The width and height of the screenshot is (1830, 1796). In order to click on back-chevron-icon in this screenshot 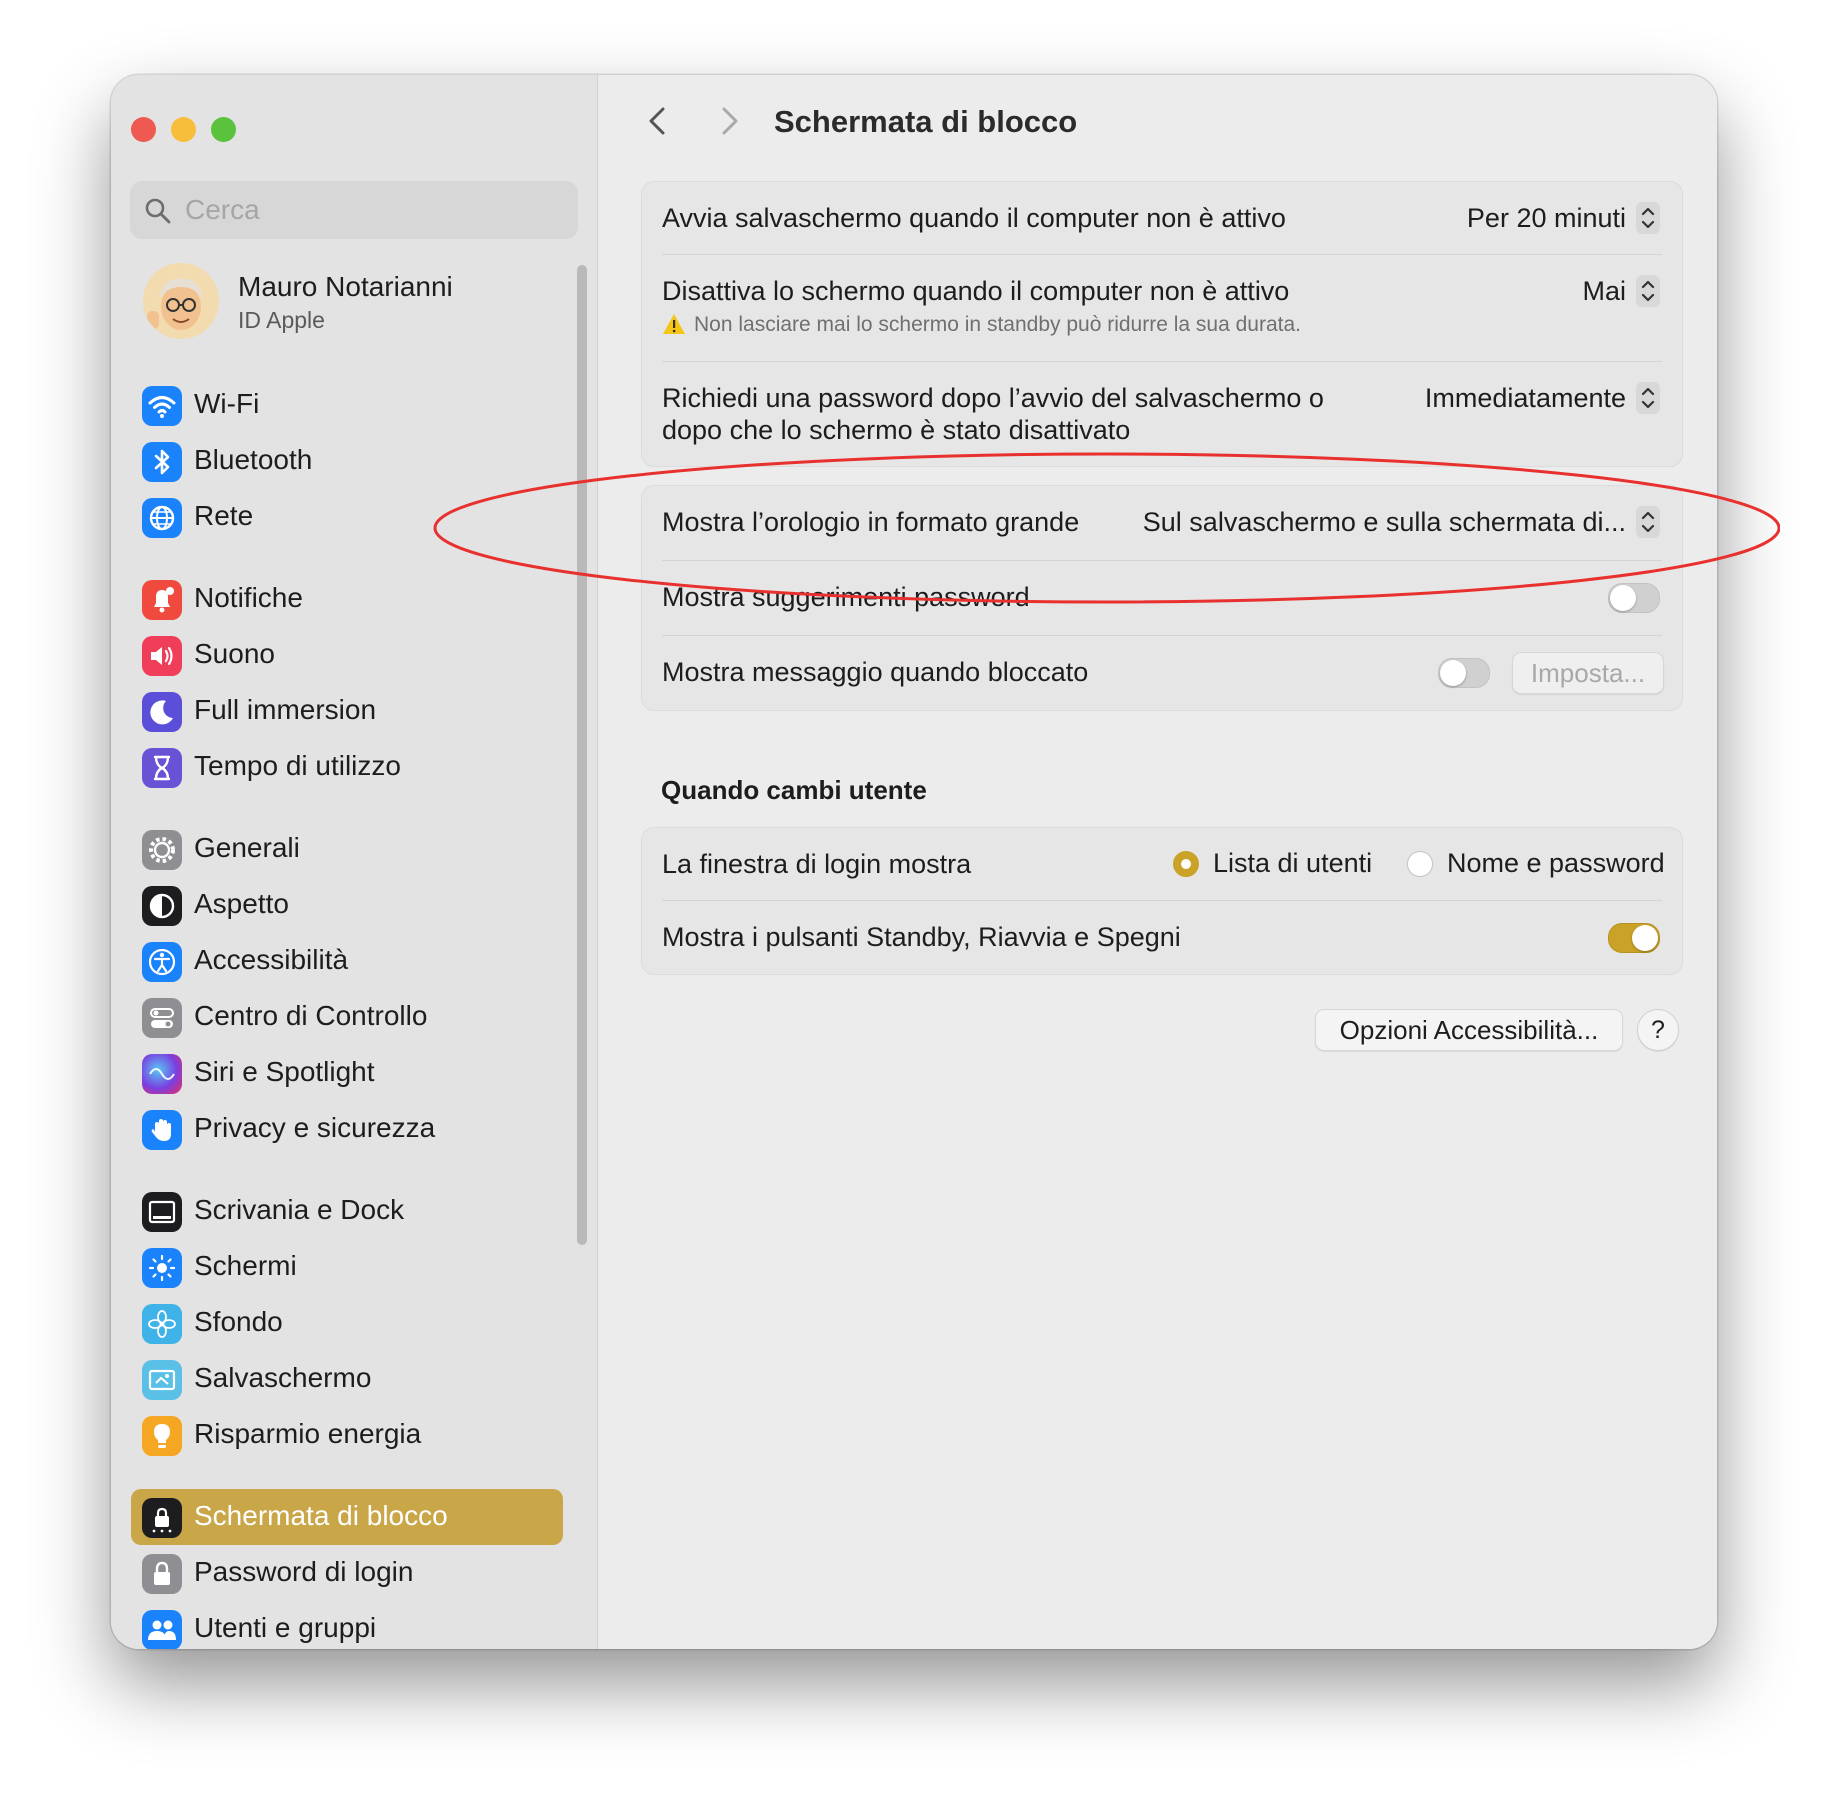, I will do `click(658, 121)`.